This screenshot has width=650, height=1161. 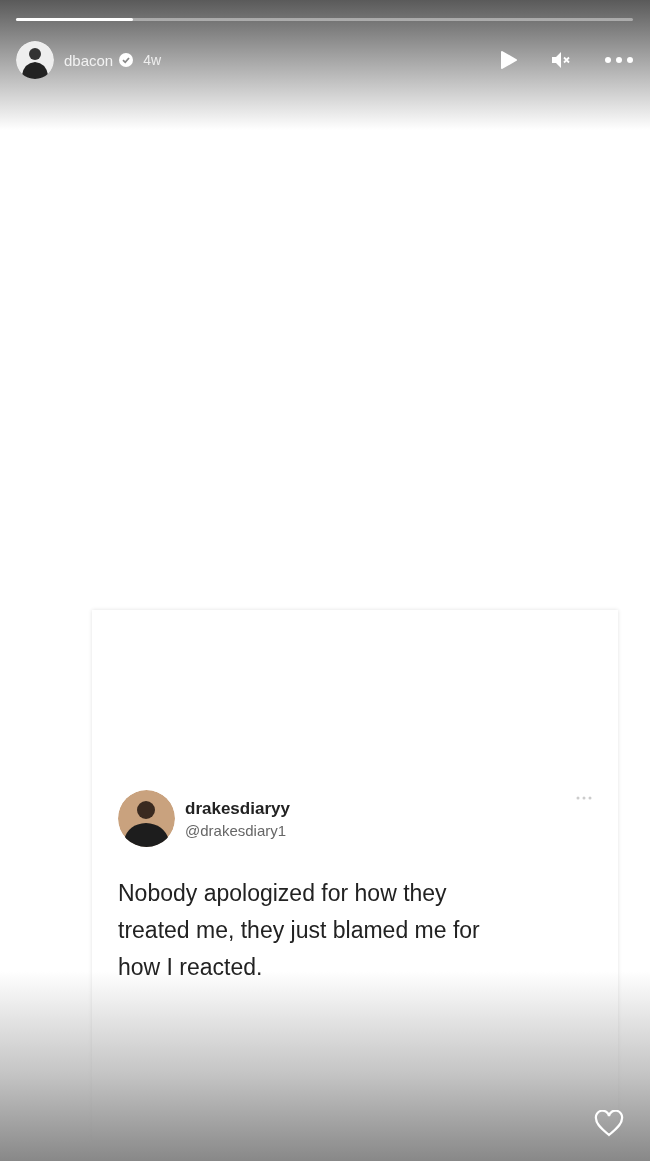 What do you see at coordinates (619, 60) in the screenshot?
I see `more-button` at bounding box center [619, 60].